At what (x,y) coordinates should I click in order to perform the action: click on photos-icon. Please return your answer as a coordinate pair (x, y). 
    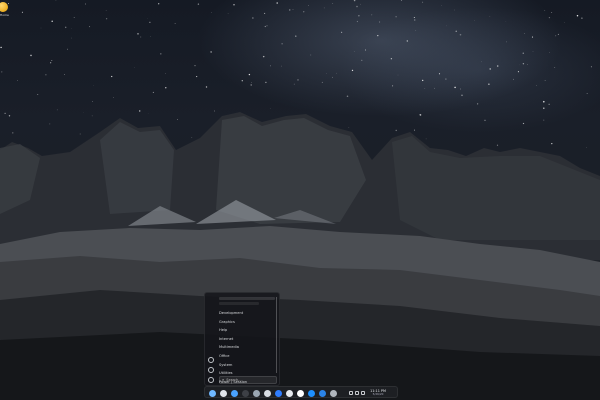
    Looking at the image, I should click on (311, 393).